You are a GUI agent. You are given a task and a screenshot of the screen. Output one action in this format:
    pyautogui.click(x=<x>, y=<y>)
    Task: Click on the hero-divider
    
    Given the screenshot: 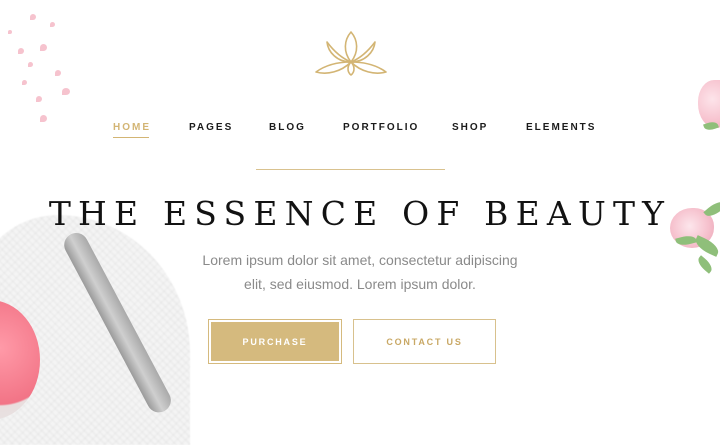 What is the action you would take?
    pyautogui.click(x=350, y=169)
    